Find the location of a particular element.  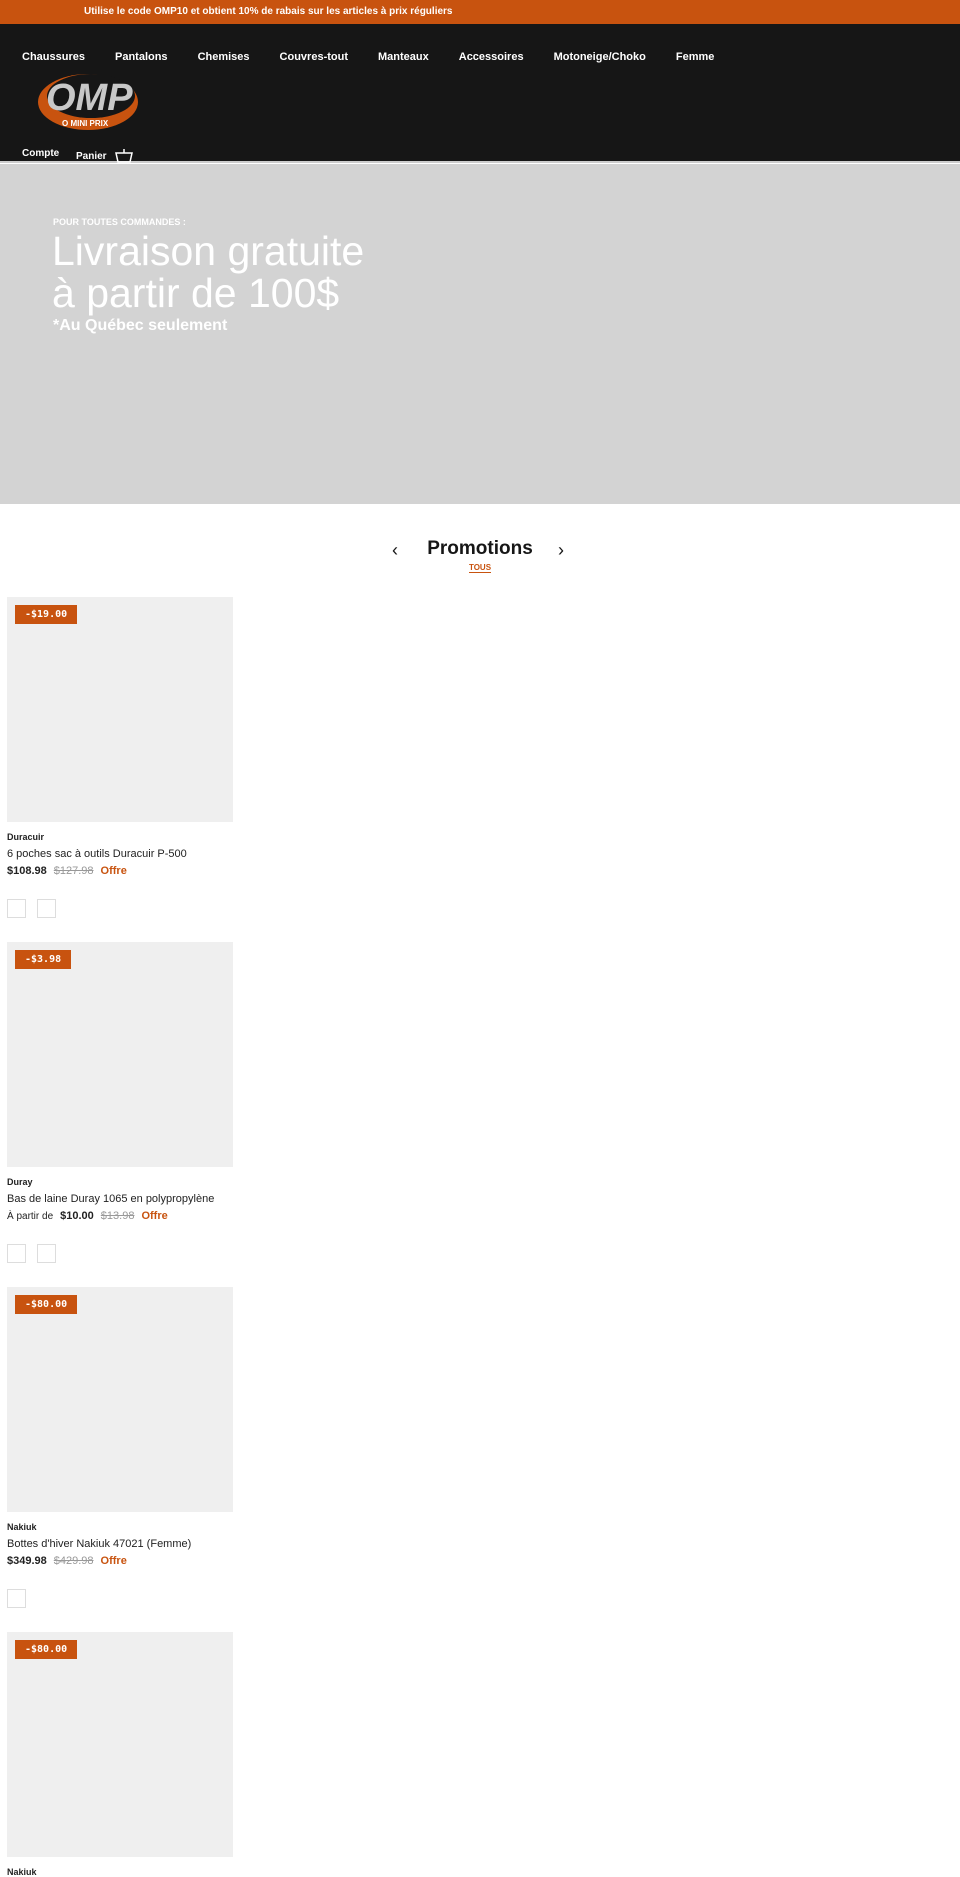

basket-icon is located at coordinates (123, 156).